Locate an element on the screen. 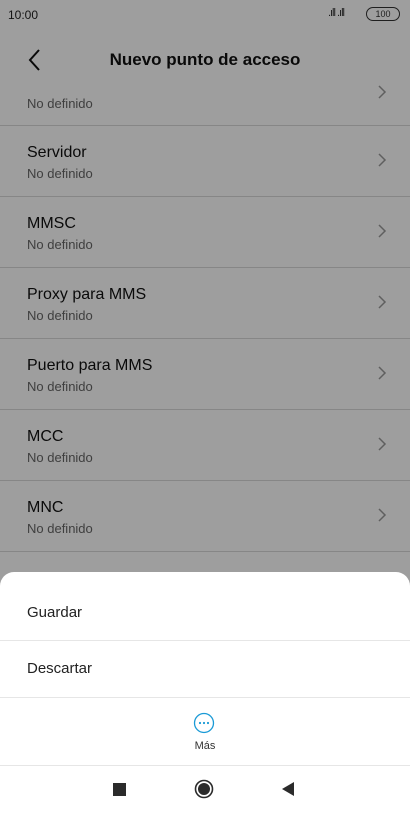 Image resolution: width=410 pixels, height=820 pixels. more-button: Más is located at coordinates (205, 732).